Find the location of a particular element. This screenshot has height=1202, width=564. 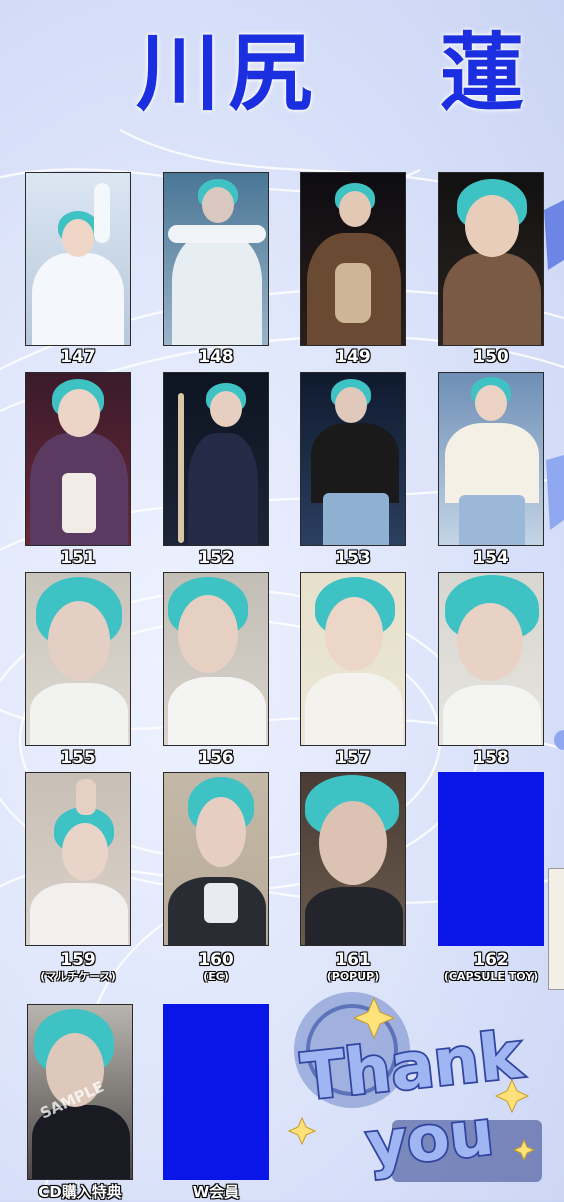

card-number: 154 is located at coordinates (491, 558).